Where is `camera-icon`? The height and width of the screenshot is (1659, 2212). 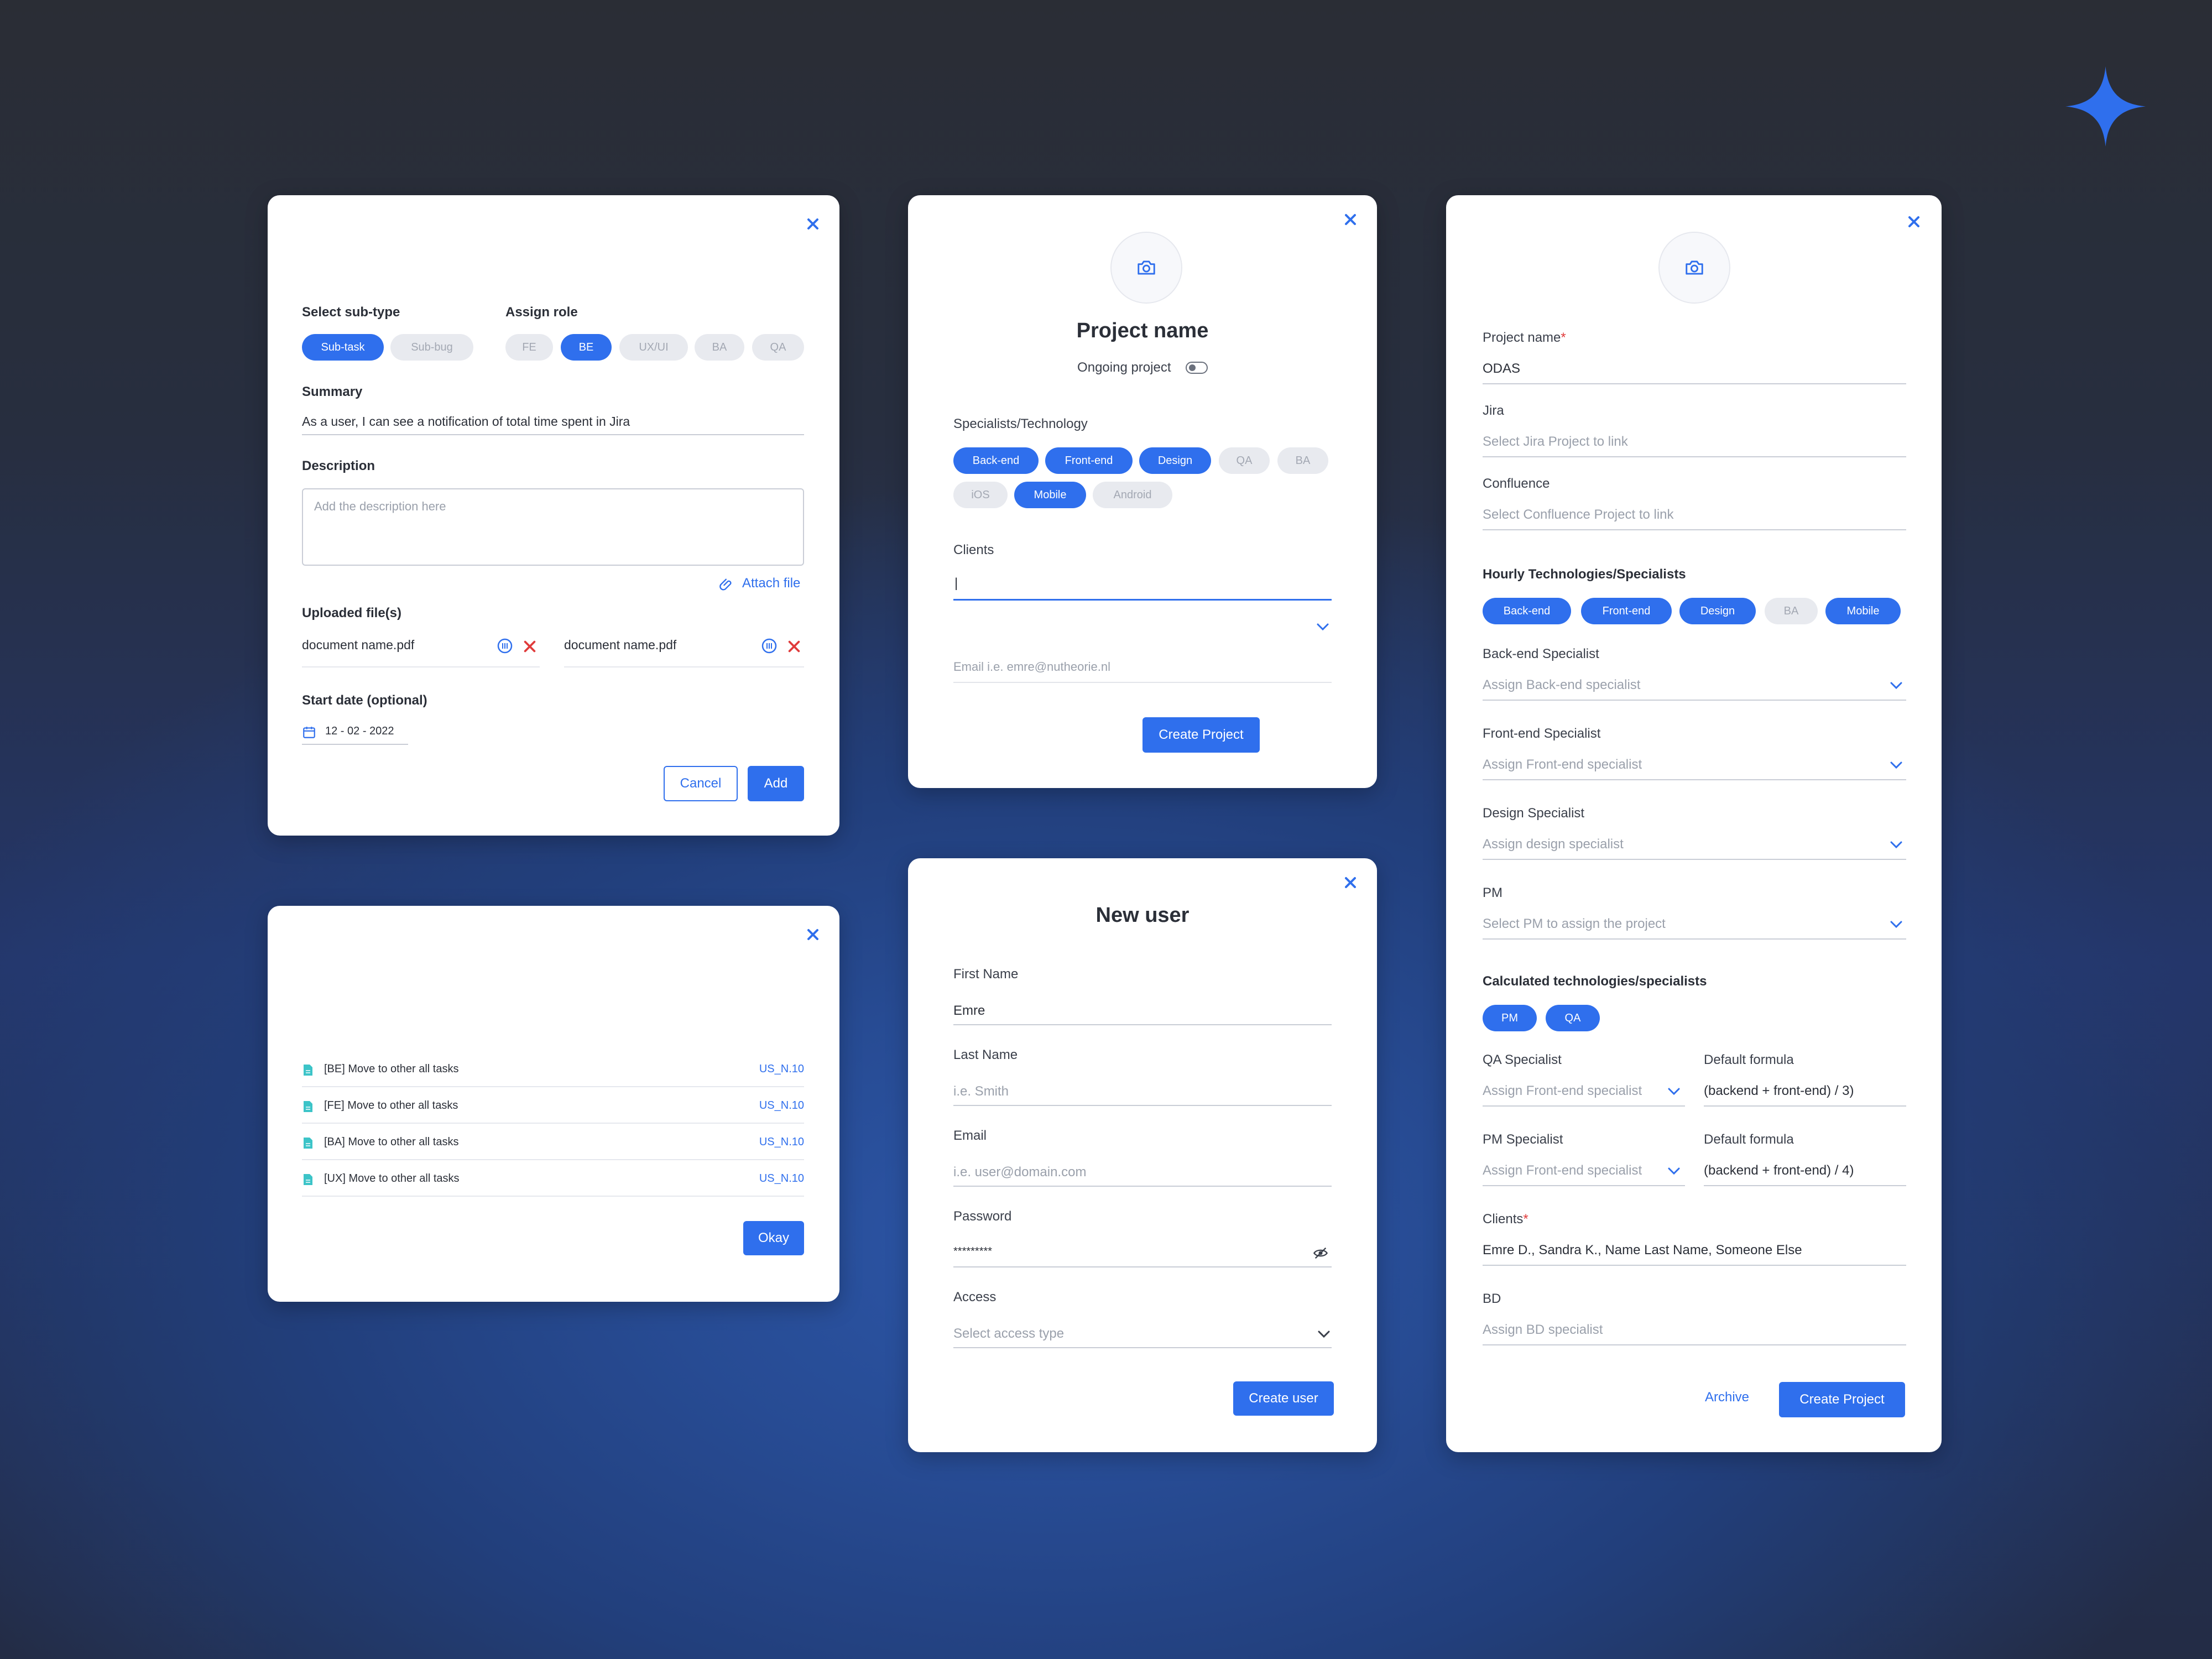 camera-icon is located at coordinates (1695, 267).